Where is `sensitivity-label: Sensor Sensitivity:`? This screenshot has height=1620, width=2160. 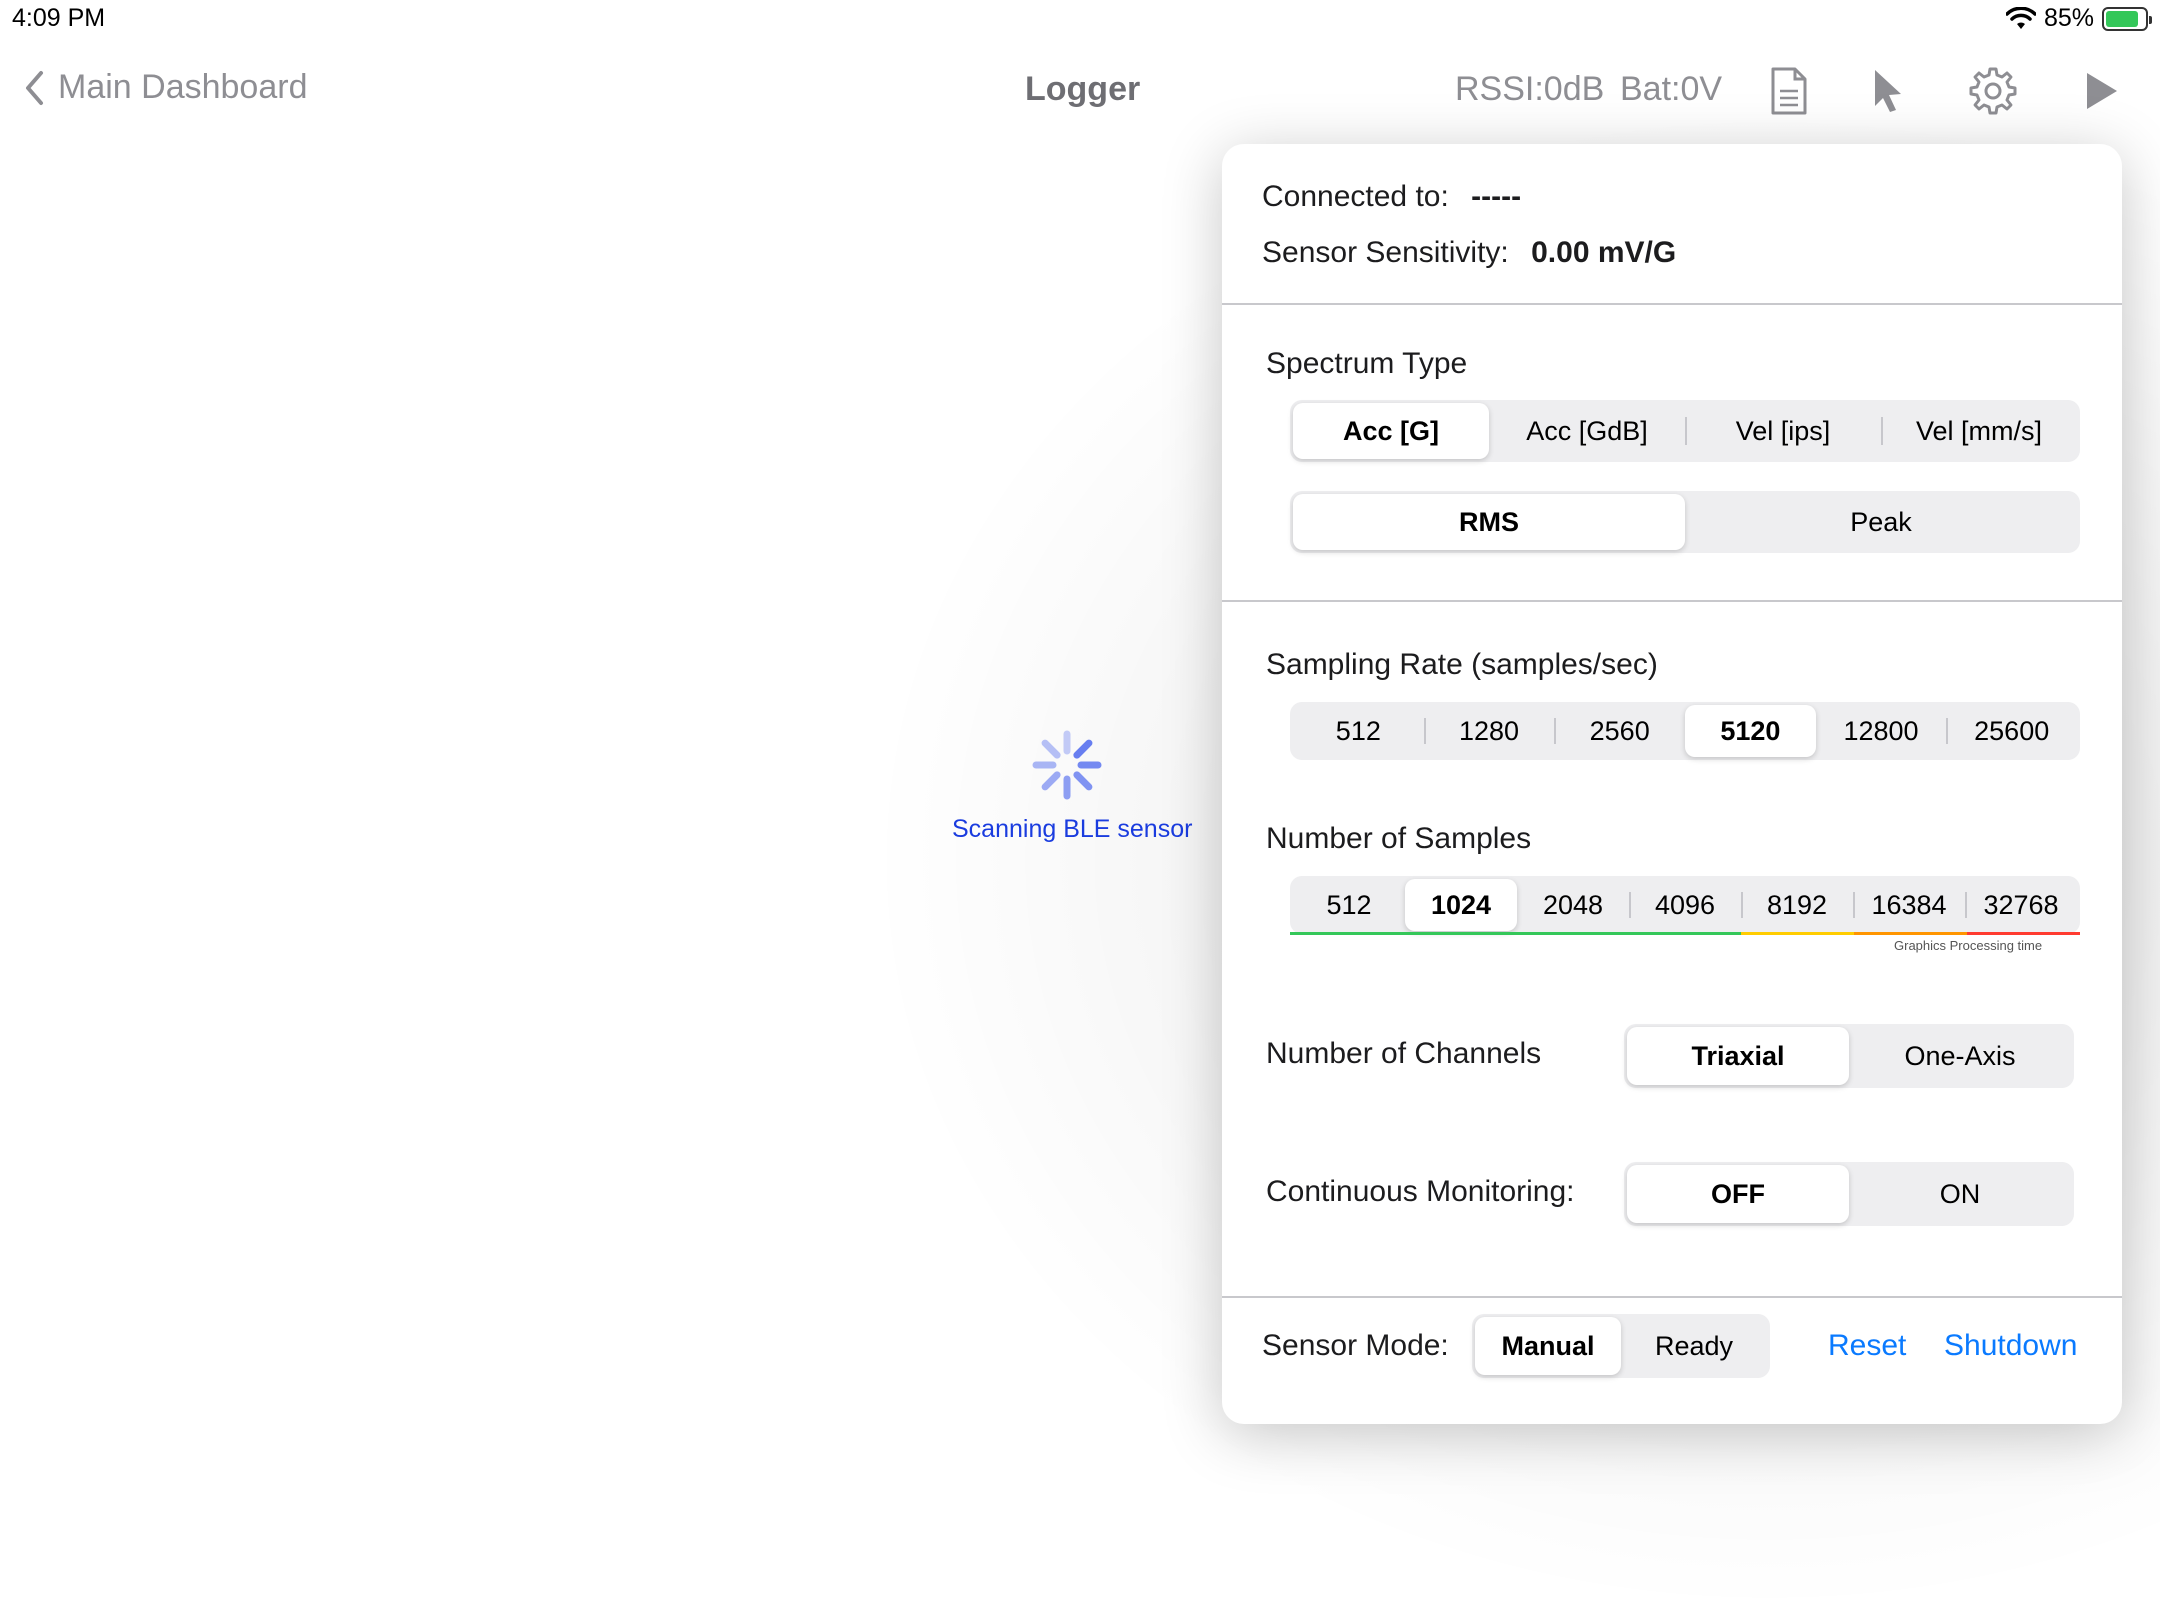
sensitivity-label: Sensor Sensitivity: is located at coordinates (1385, 252).